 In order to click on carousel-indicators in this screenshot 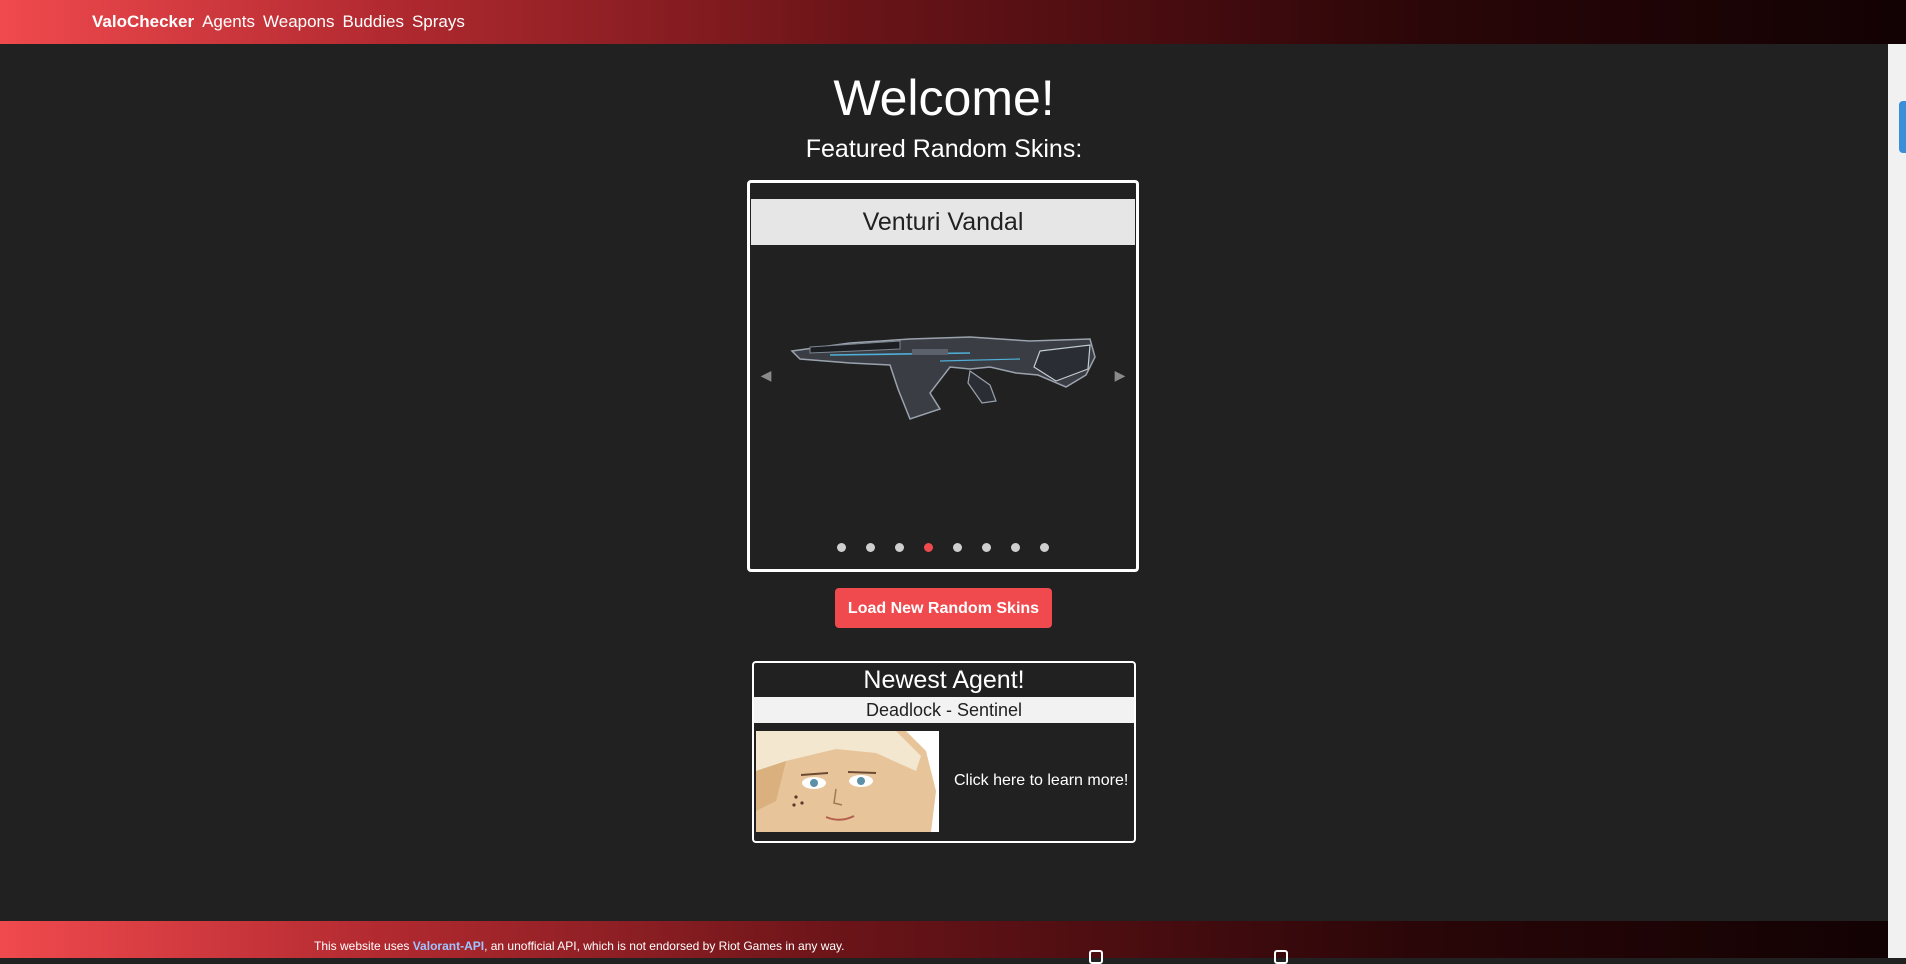, I will do `click(943, 547)`.